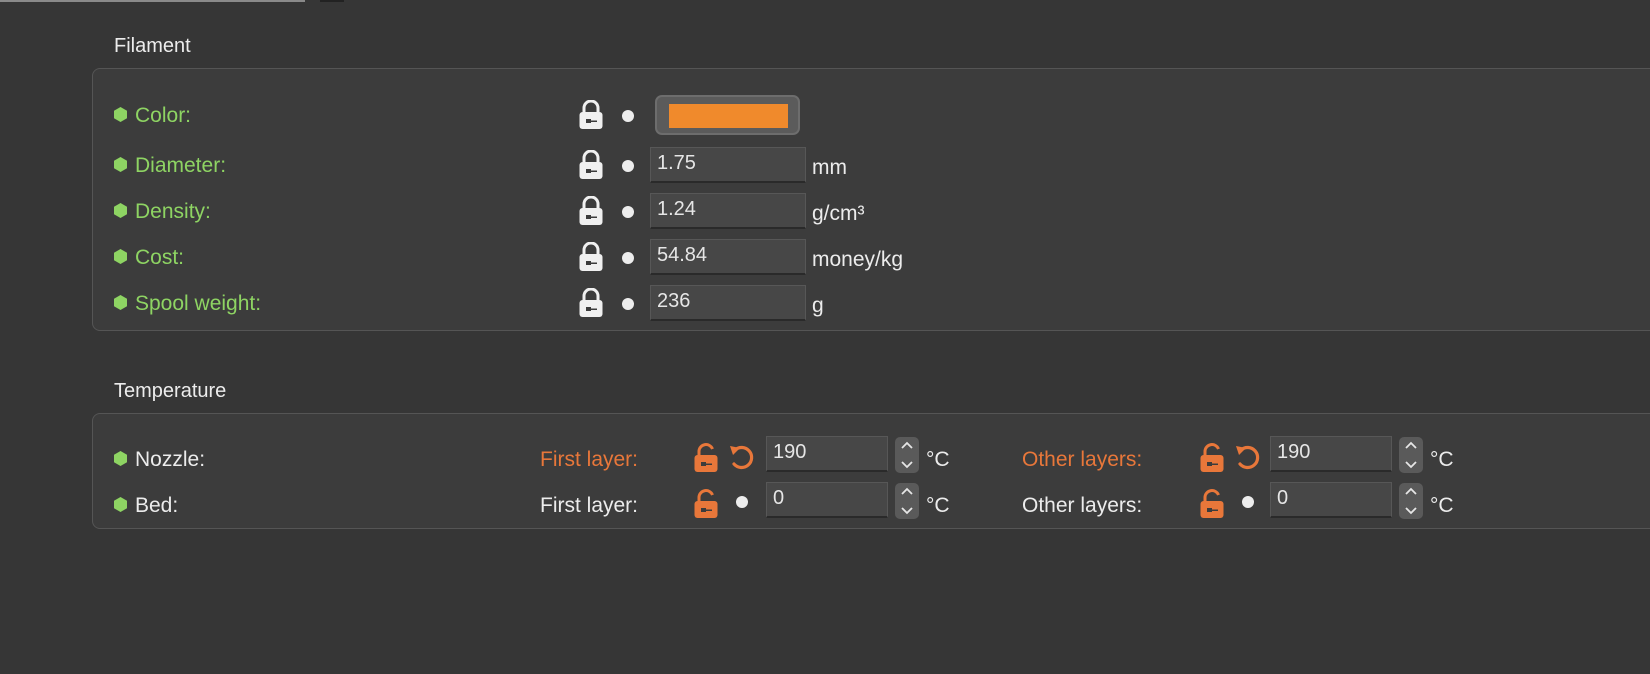 This screenshot has width=1650, height=674. I want to click on diameter-input: 1.75, so click(728, 165).